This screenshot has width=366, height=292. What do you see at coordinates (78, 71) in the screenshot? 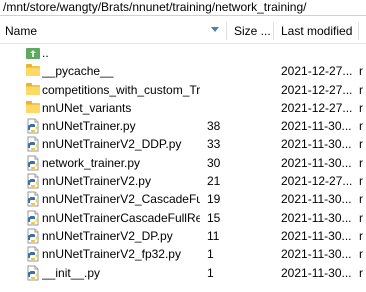
I see `file-name: __pycache__` at bounding box center [78, 71].